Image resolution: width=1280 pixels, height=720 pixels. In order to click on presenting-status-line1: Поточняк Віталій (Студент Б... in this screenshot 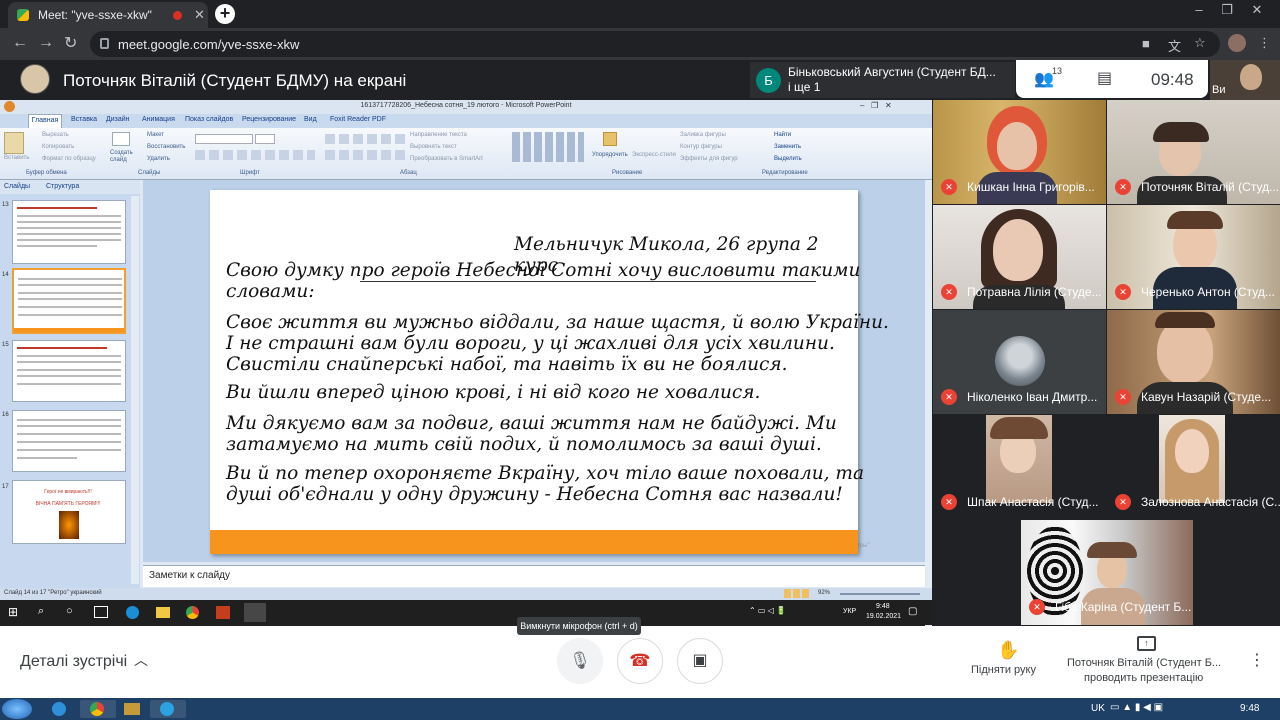, I will do `click(1145, 663)`.